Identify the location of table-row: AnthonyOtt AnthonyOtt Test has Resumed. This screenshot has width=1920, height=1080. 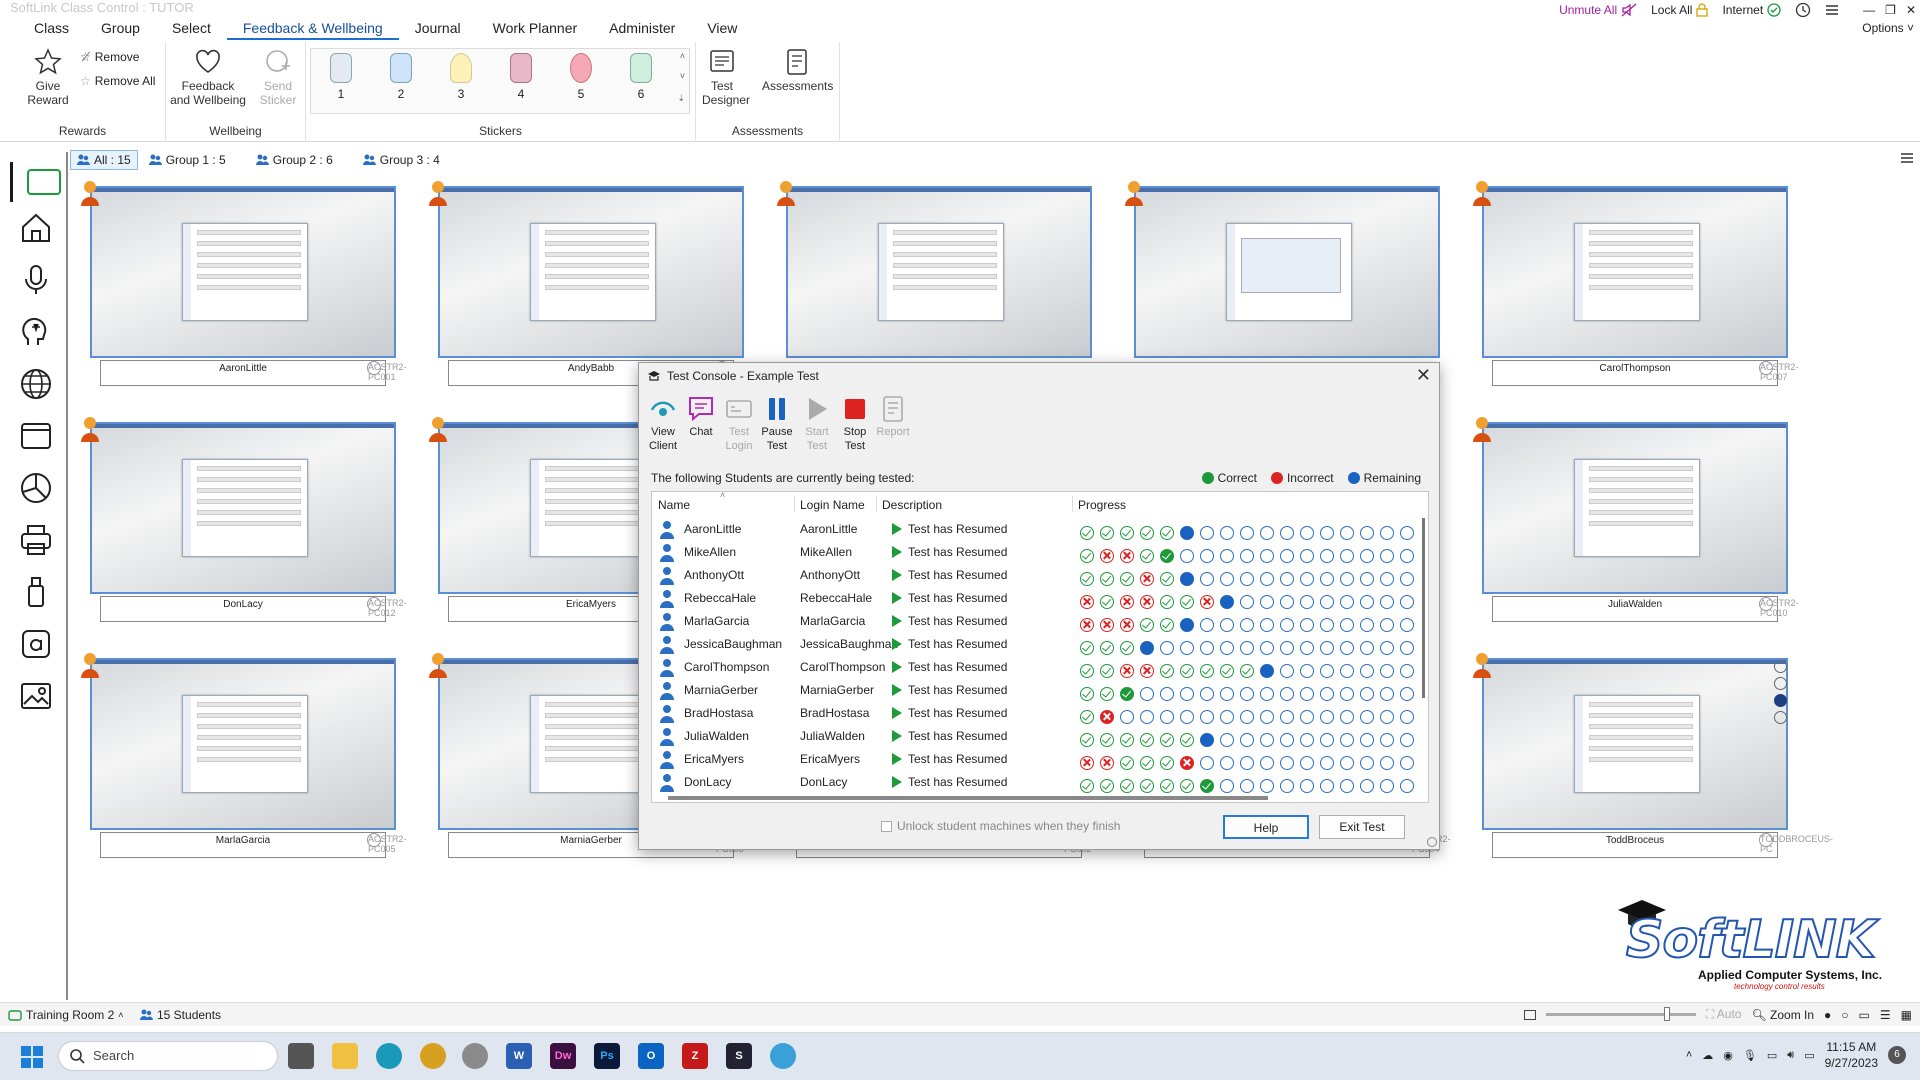
(1033, 575).